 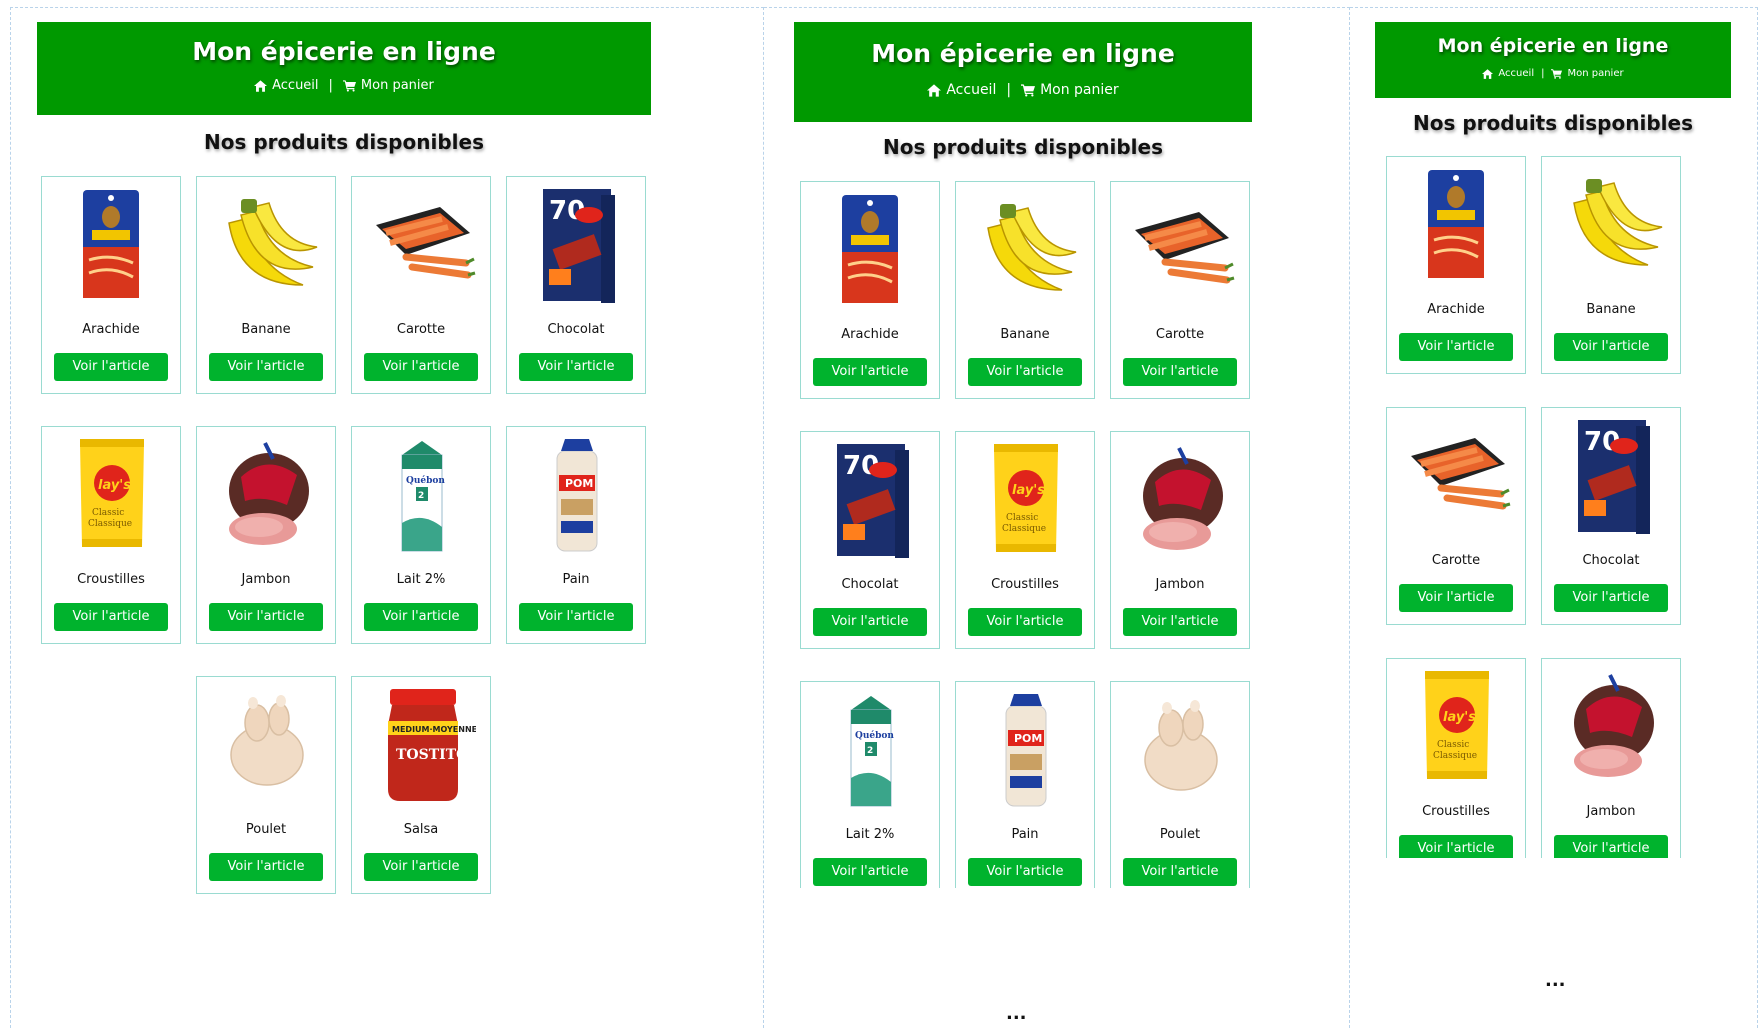 What do you see at coordinates (870, 834) in the screenshot?
I see `product-name: Lait 2%` at bounding box center [870, 834].